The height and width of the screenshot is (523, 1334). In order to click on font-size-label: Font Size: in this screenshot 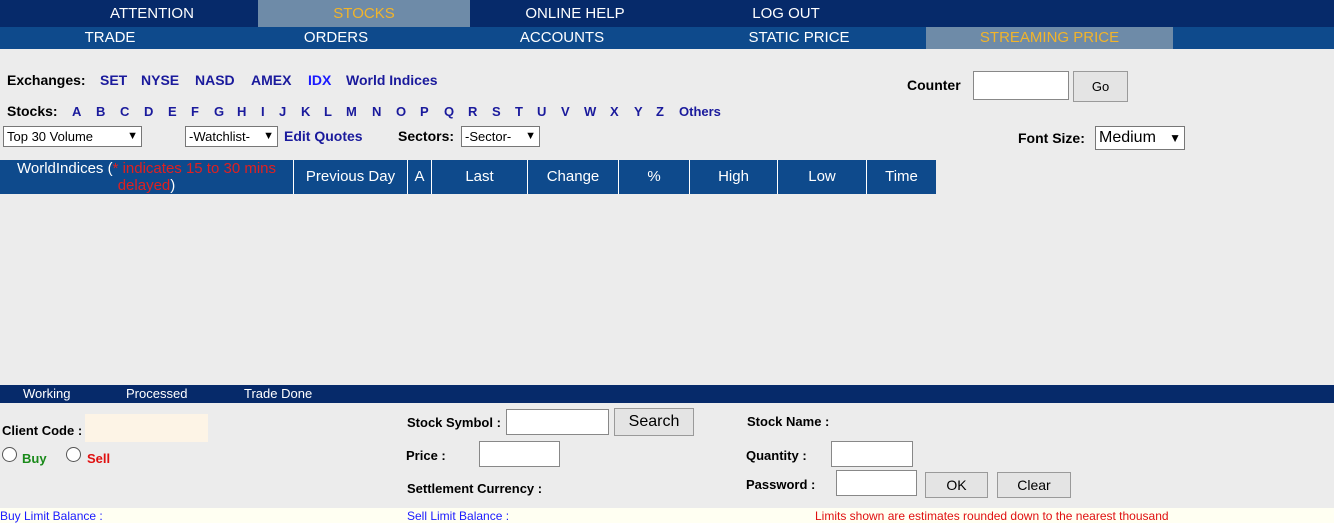, I will do `click(1051, 138)`.